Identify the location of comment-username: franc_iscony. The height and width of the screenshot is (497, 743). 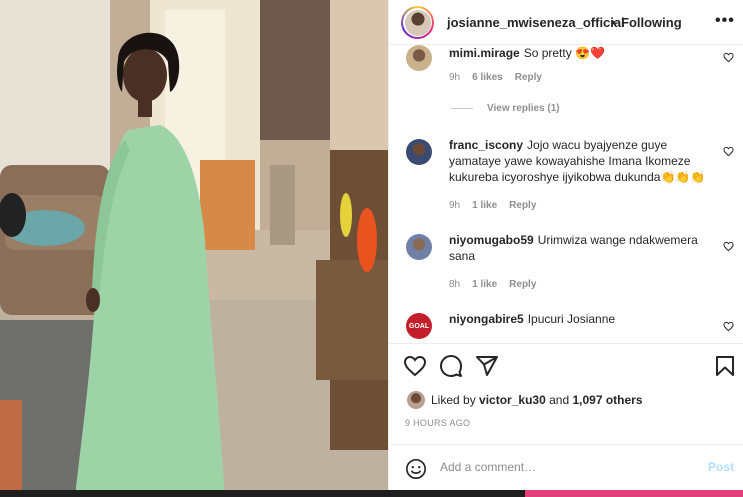
(486, 145).